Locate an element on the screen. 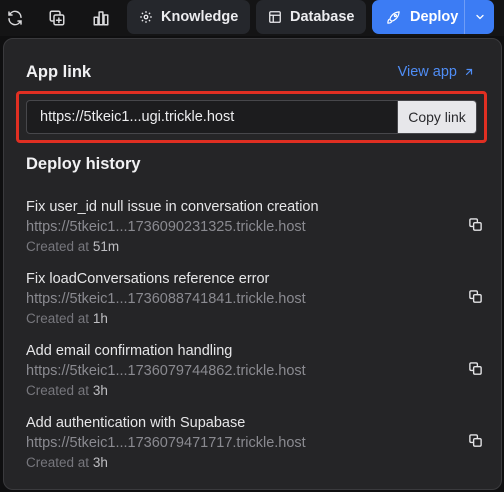  view-app-label: View app is located at coordinates (427, 72).